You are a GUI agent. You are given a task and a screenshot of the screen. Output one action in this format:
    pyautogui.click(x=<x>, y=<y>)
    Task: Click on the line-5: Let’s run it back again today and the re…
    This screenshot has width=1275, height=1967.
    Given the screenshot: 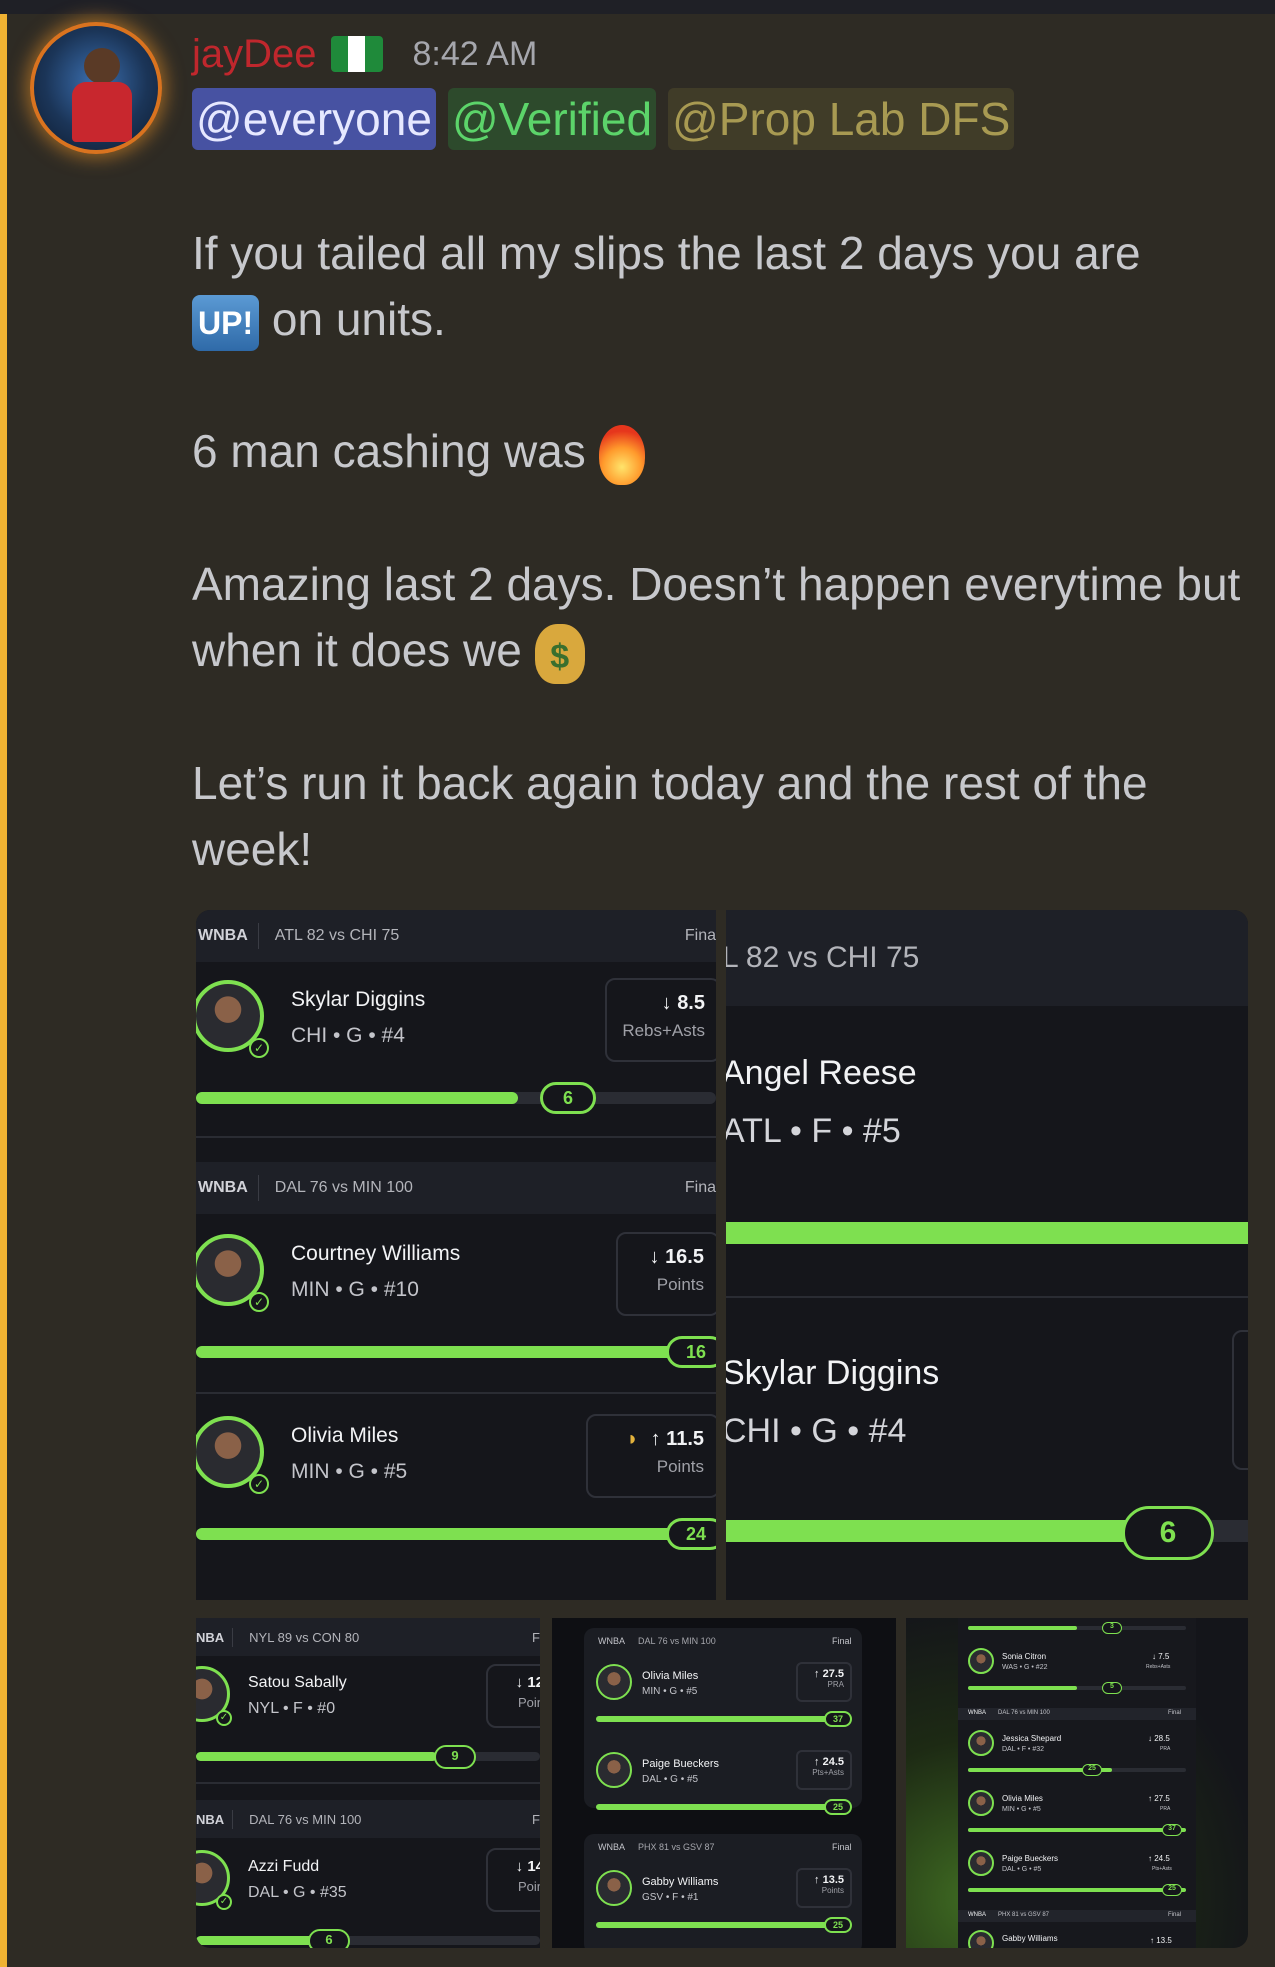 What is the action you would take?
    pyautogui.click(x=670, y=815)
    